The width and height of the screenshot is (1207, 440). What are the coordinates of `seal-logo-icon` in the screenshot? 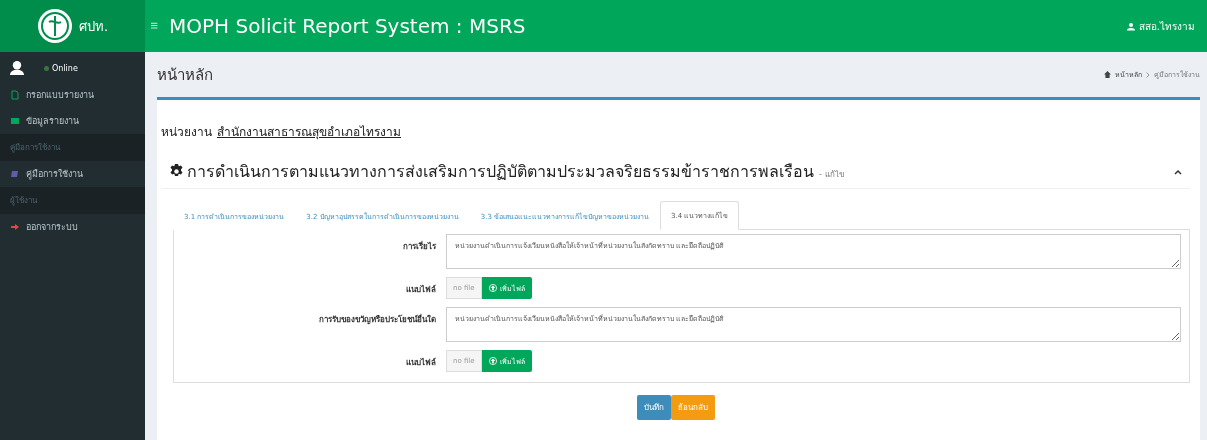 It's located at (54, 26).